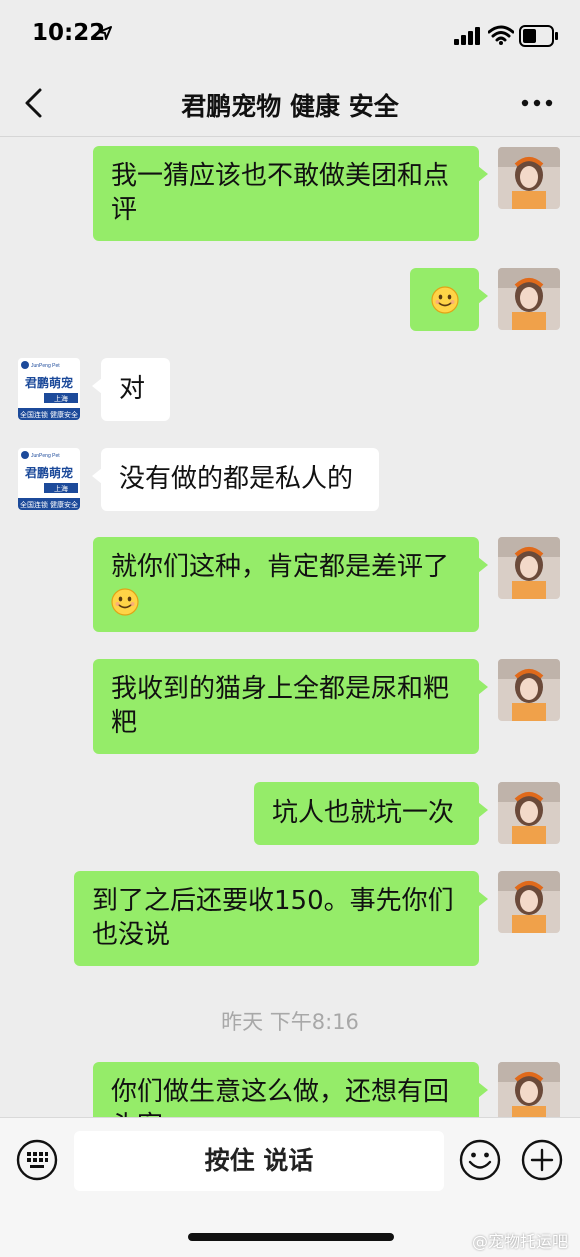  What do you see at coordinates (280, 567) in the screenshot?
I see `message-text: 就你们这种，肯定都是差评了` at bounding box center [280, 567].